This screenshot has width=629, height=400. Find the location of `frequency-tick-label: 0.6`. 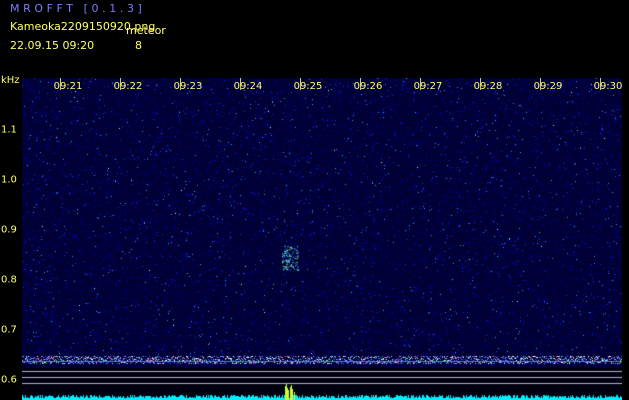

frequency-tick-label: 0.6 is located at coordinates (9, 380).